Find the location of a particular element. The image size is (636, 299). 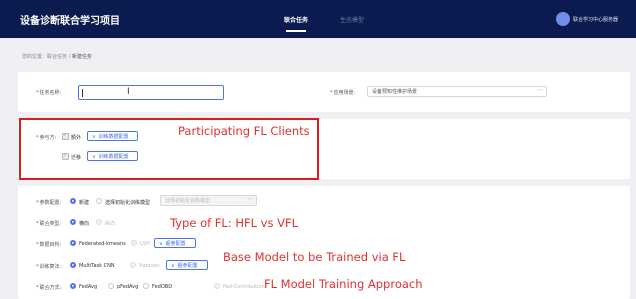

task-info-card: *任务名称: I *应用场景: 设备预知性维护场景 ﹀ is located at coordinates (324, 92).